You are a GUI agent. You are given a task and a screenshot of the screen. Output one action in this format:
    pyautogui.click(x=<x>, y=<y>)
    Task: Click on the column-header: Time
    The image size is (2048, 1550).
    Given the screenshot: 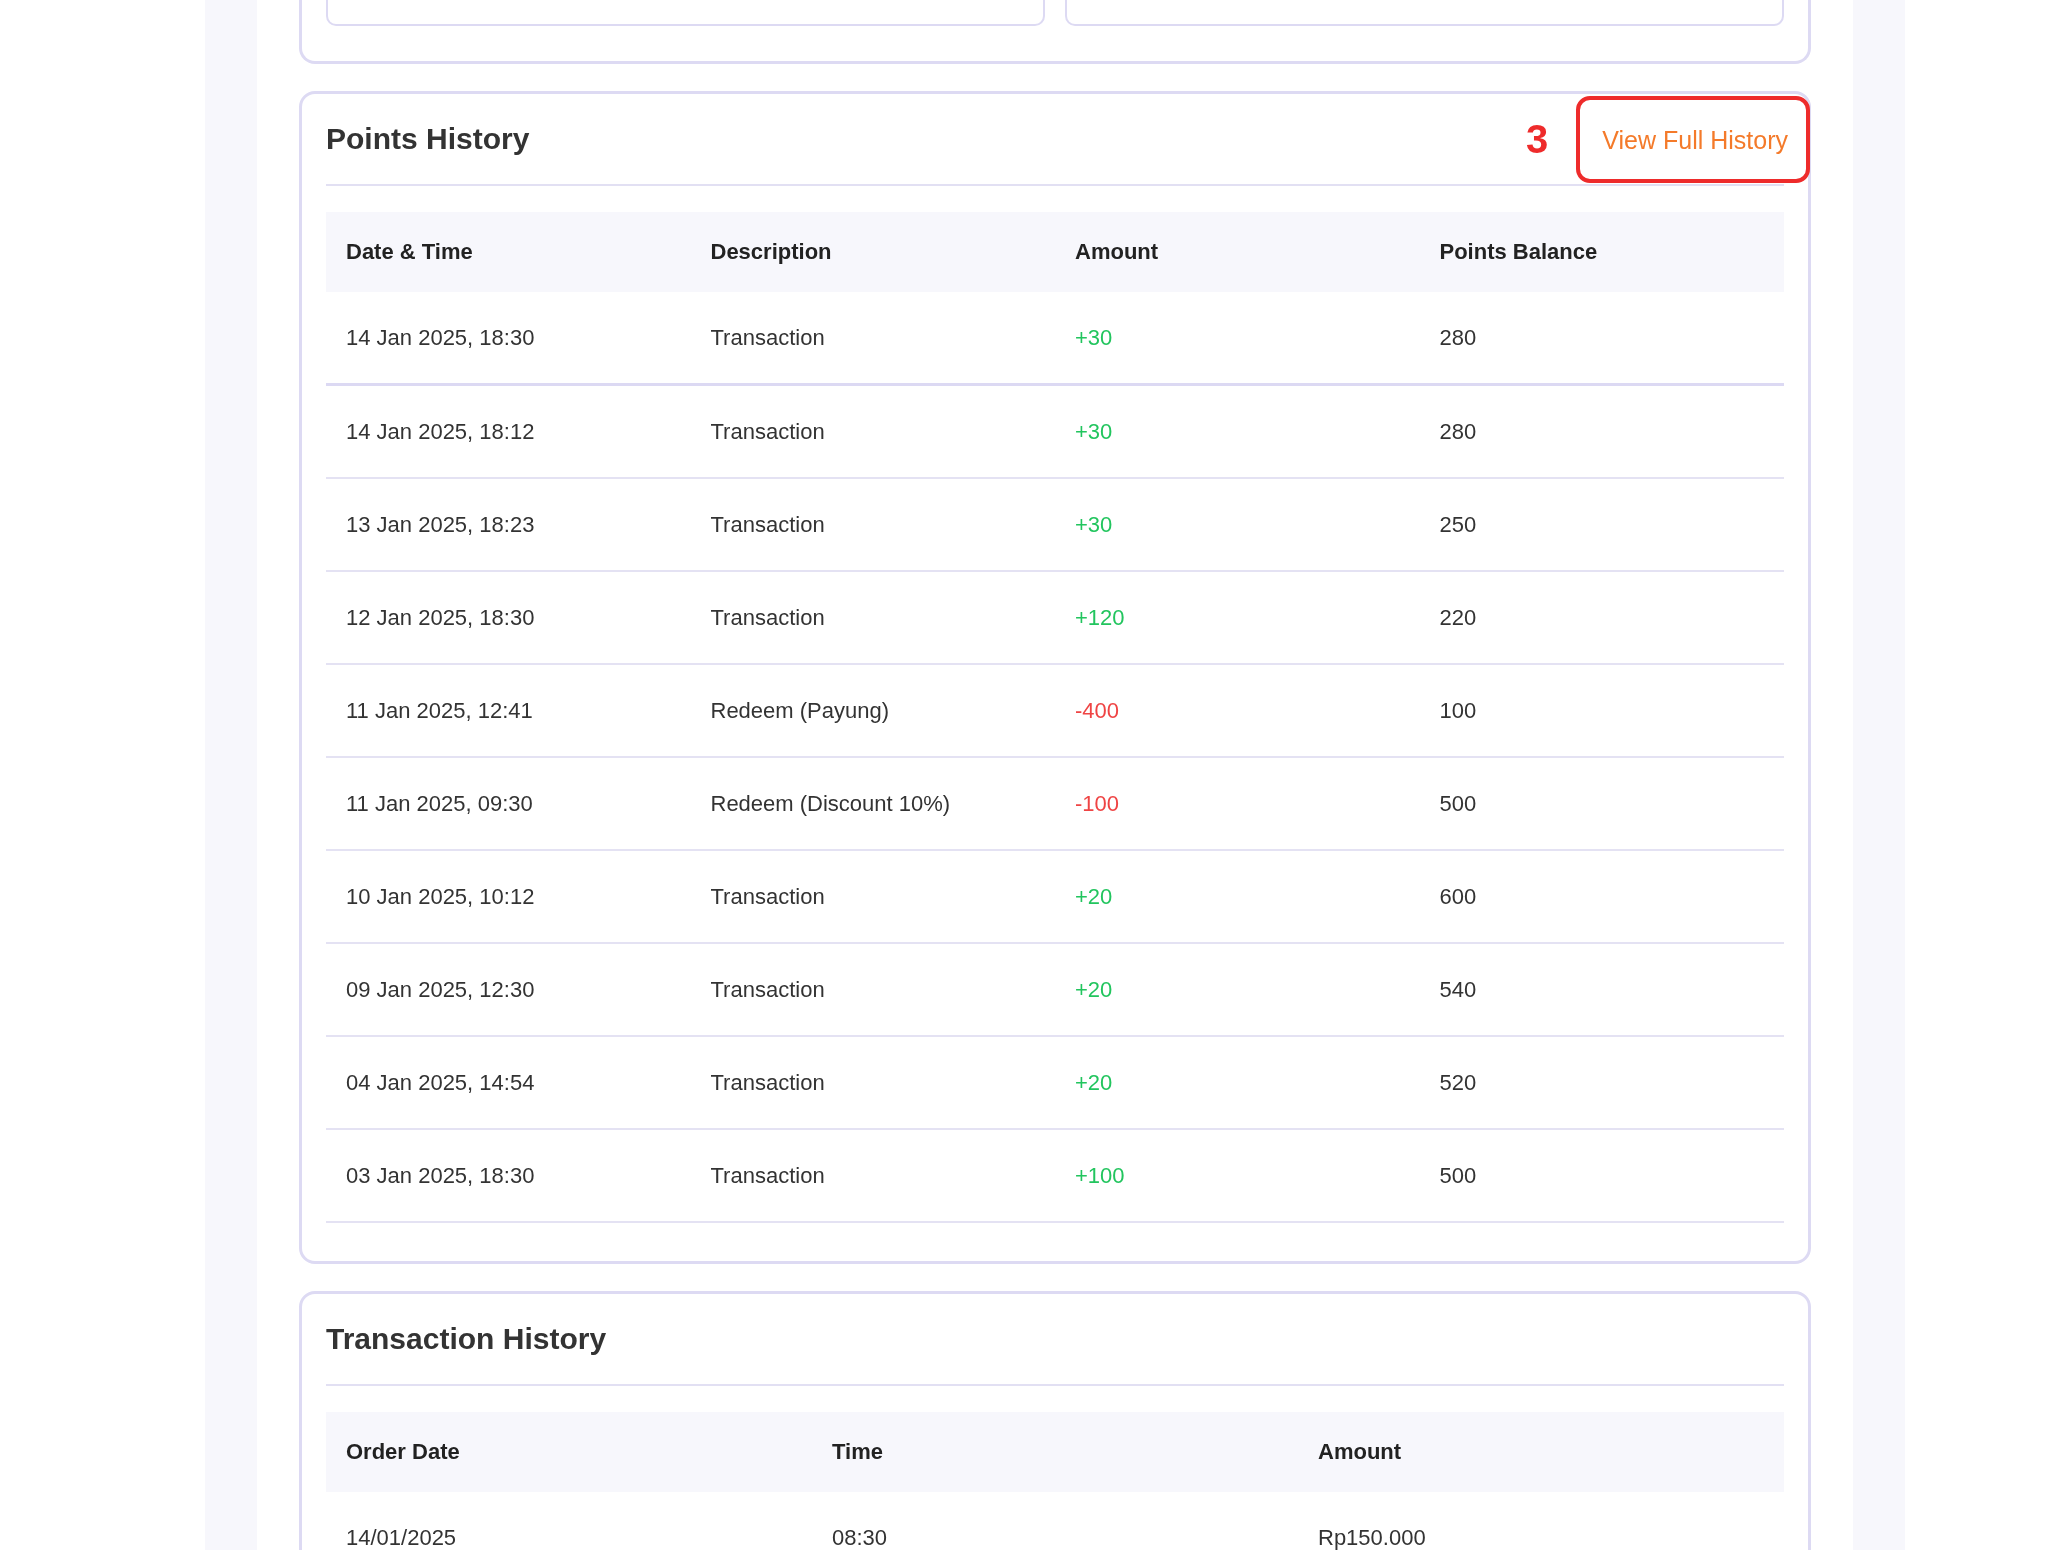 What is the action you would take?
    pyautogui.click(x=1055, y=1452)
    